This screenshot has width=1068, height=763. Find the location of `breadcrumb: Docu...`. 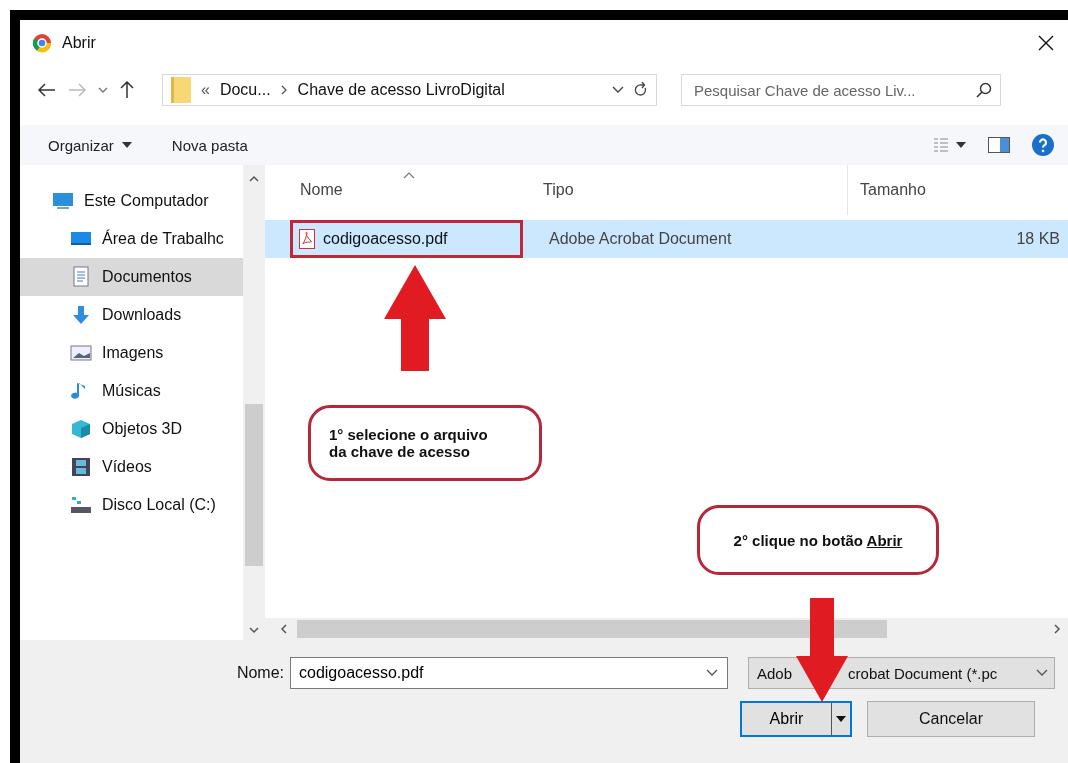

breadcrumb: Docu... is located at coordinates (245, 90).